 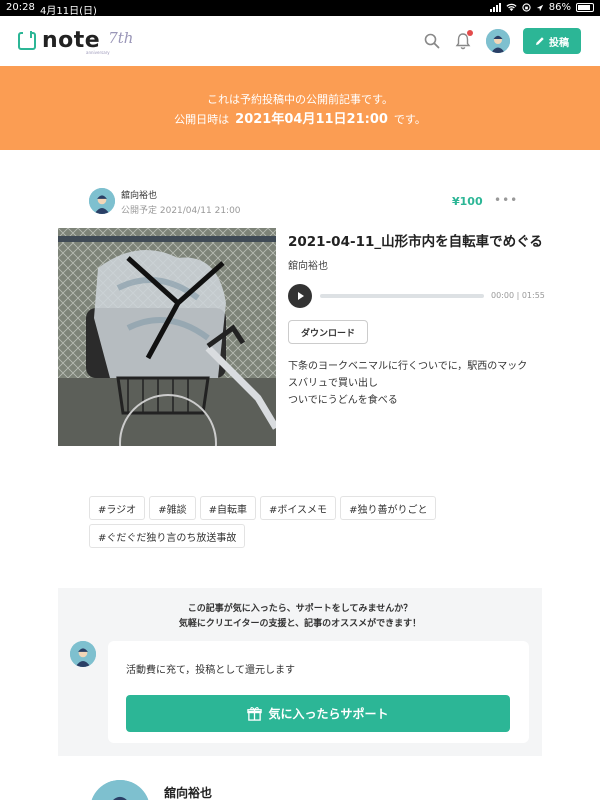 What do you see at coordinates (20, 7) in the screenshot?
I see `status-time: 20:28` at bounding box center [20, 7].